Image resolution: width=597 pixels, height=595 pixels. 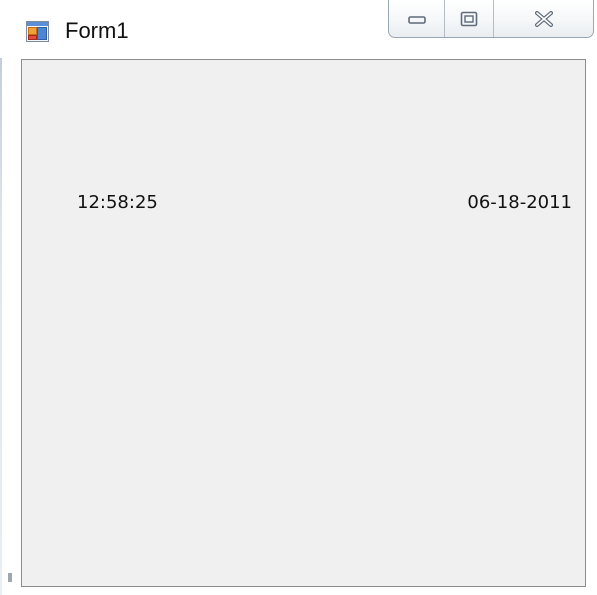 I want to click on minimize-button, so click(x=417, y=18).